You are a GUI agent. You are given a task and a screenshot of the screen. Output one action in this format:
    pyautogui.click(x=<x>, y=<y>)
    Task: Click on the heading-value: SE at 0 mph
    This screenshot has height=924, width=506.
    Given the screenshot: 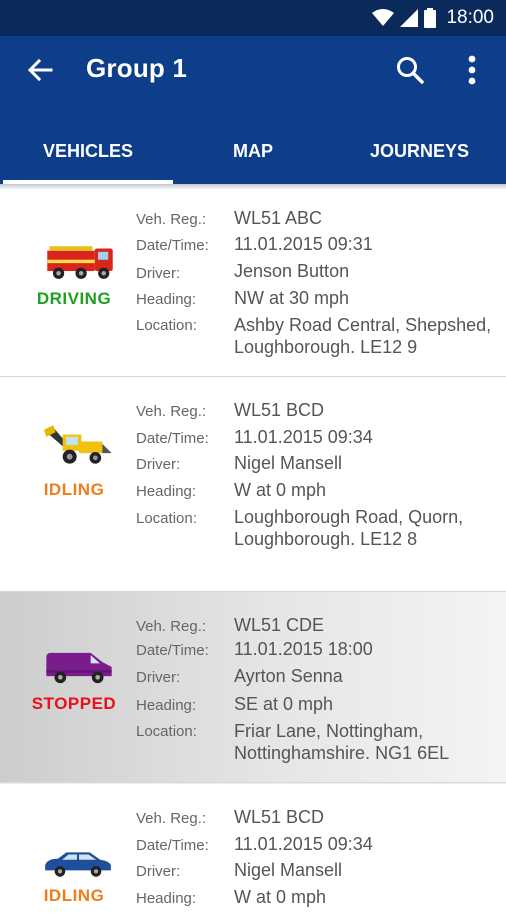 What is the action you would take?
    pyautogui.click(x=284, y=704)
    